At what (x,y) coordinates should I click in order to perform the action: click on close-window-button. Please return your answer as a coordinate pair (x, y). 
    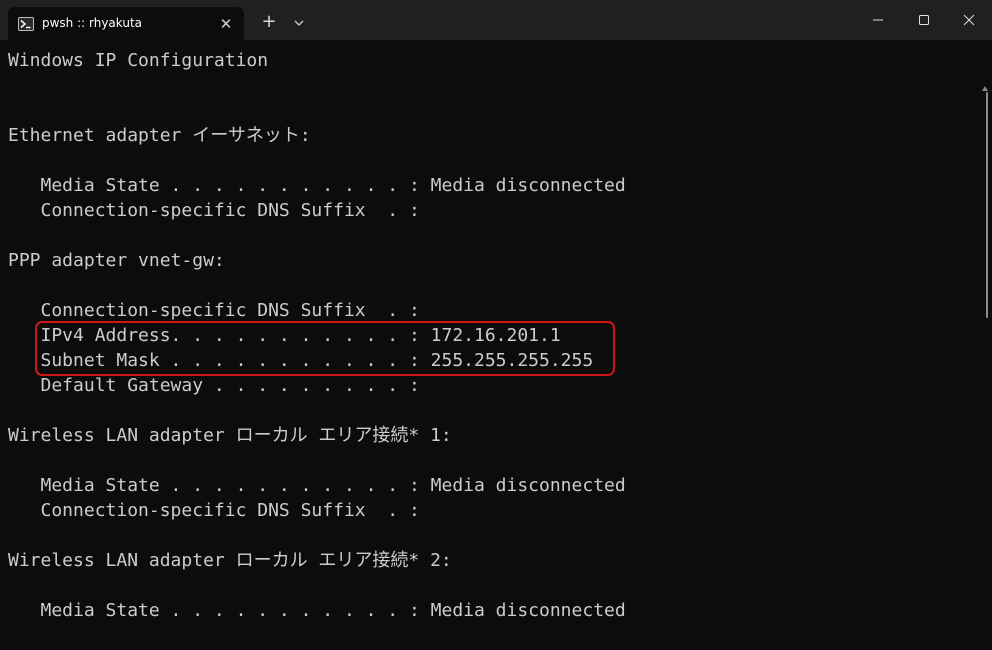
    Looking at the image, I should click on (969, 20).